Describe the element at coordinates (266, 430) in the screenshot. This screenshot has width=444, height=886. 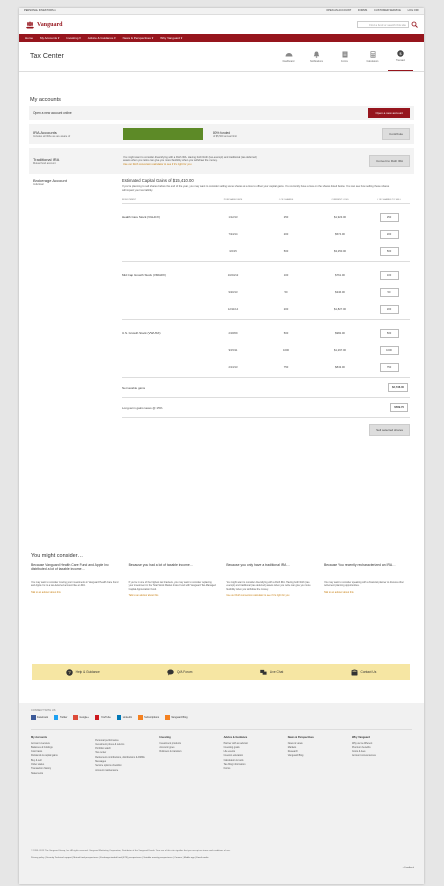
I see `sell-actions: Sell selected shares` at that location.